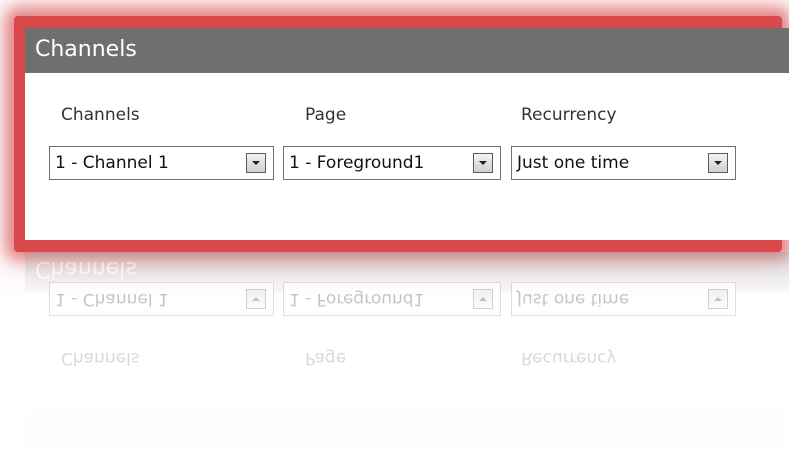 The width and height of the screenshot is (789, 453). I want to click on reflection-channels-label: Channels, so click(100, 358).